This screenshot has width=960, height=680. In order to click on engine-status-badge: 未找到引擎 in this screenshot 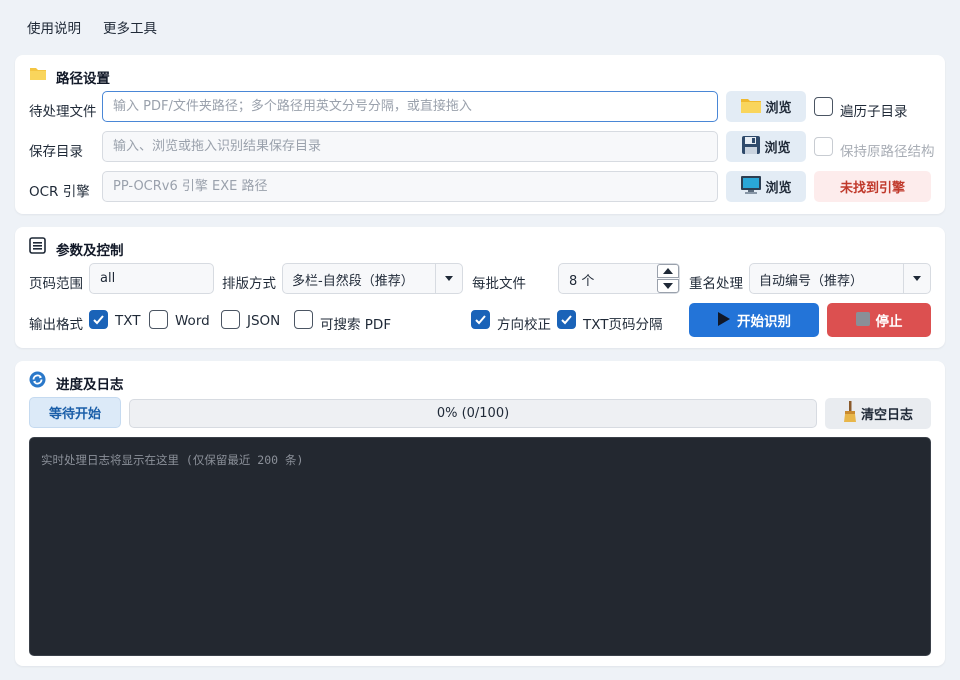, I will do `click(872, 186)`.